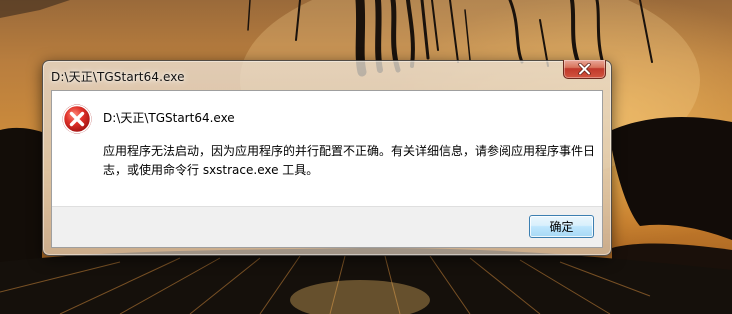 The image size is (732, 314). Describe the element at coordinates (327, 74) in the screenshot. I see `title-bar: D:\天正\TGStart64.exe` at that location.